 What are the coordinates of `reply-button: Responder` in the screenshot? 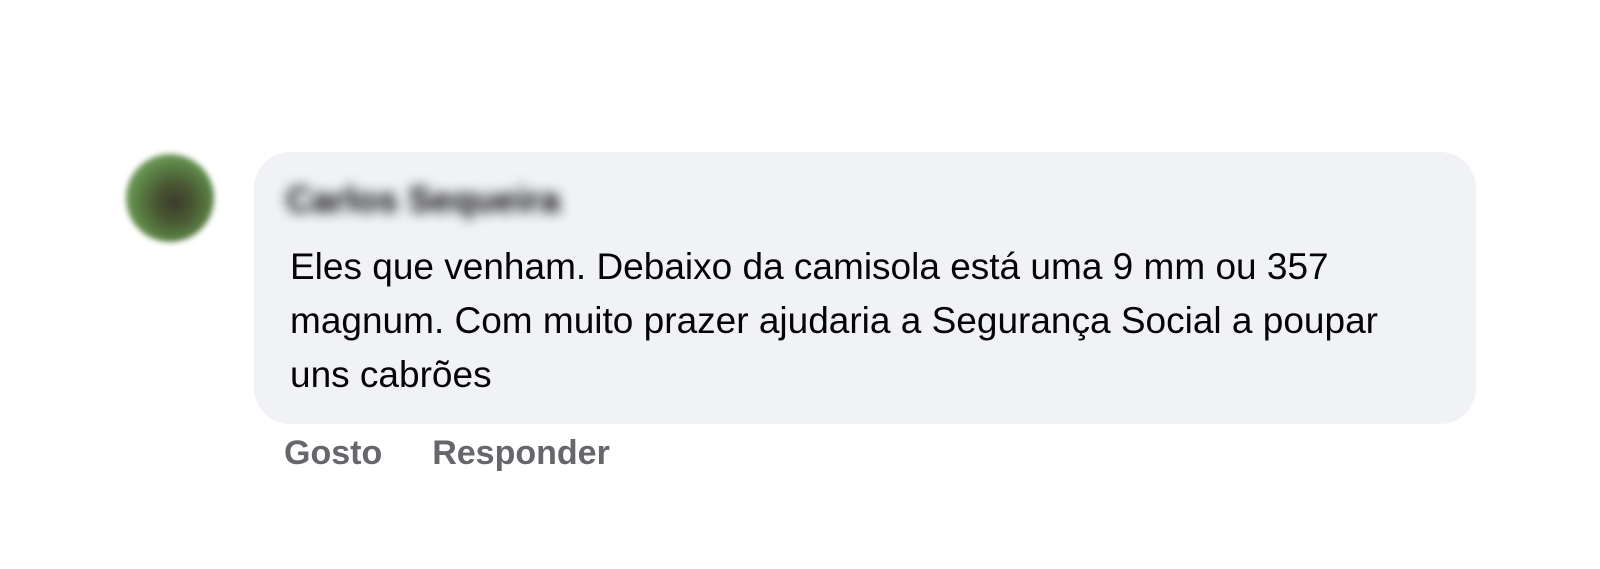 It's located at (521, 453).